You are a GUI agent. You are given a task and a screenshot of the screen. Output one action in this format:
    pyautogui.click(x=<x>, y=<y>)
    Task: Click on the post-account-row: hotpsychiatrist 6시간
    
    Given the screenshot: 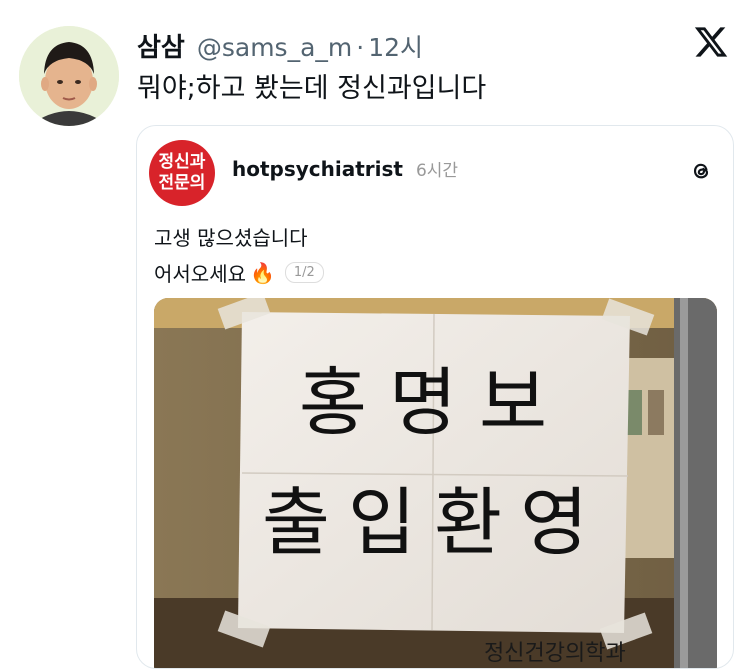 What is the action you would take?
    pyautogui.click(x=345, y=168)
    